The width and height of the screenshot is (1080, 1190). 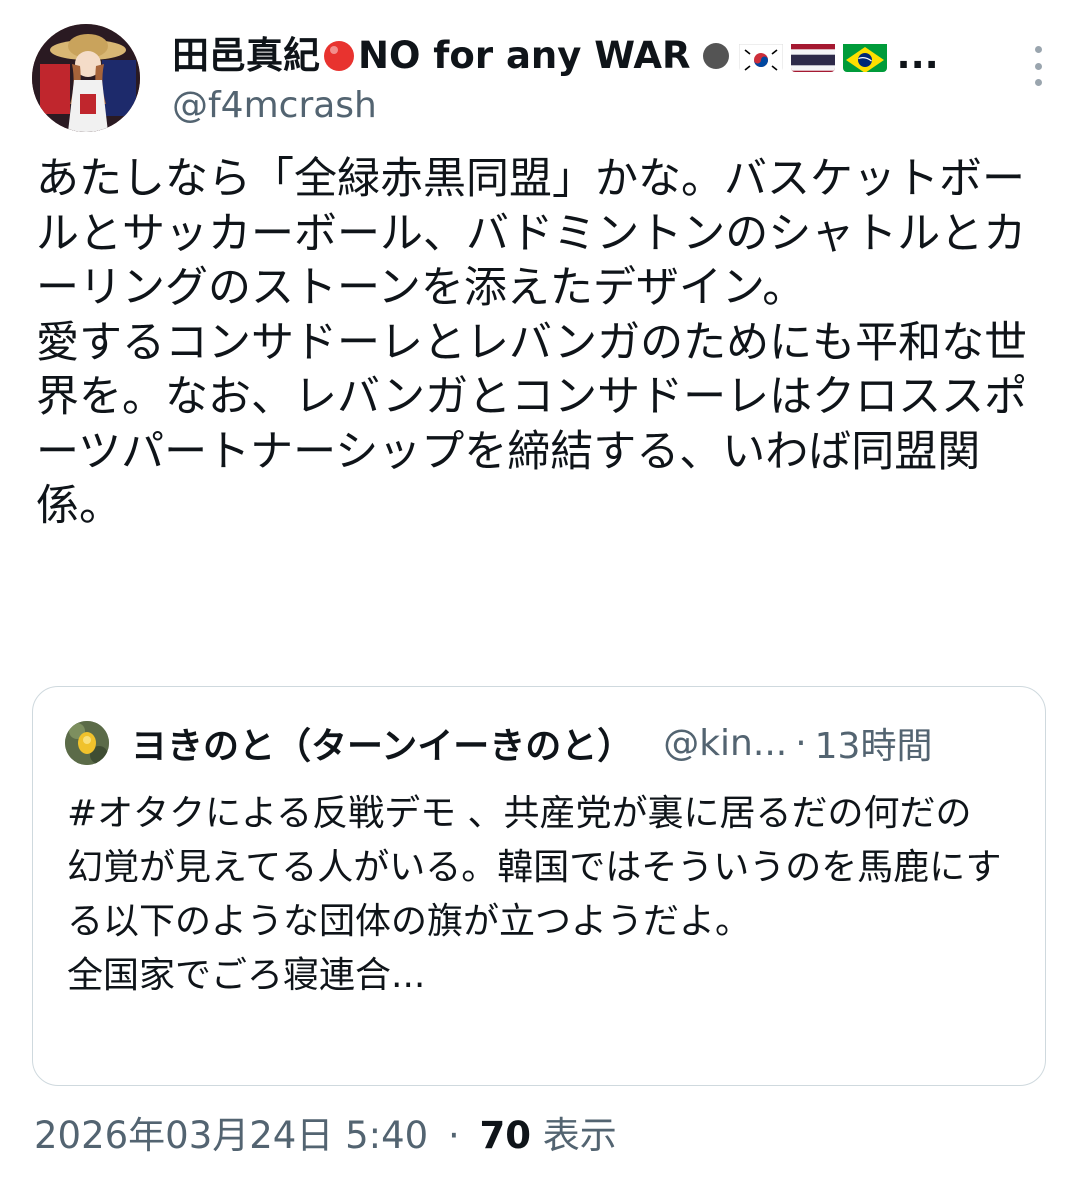 What do you see at coordinates (873, 746) in the screenshot?
I see `quoted-tweet-time: 13時間` at bounding box center [873, 746].